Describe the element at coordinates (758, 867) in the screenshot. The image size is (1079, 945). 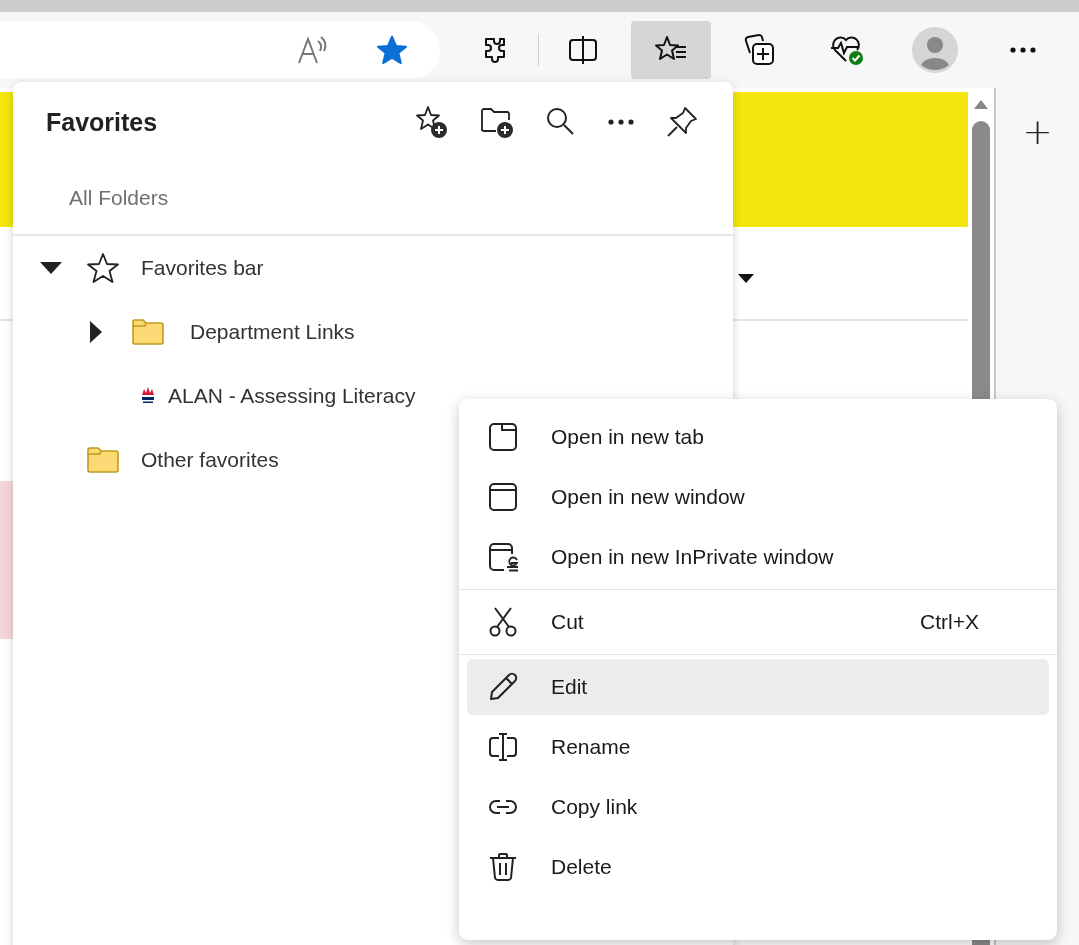
I see `menu-item: Delete` at that location.